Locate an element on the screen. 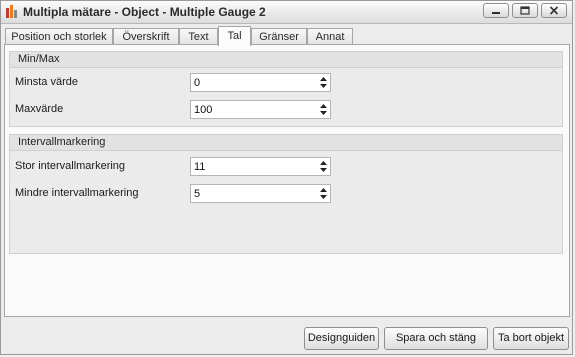 Image resolution: width=575 pixels, height=357 pixels. tab-granser: Gränser is located at coordinates (279, 36).